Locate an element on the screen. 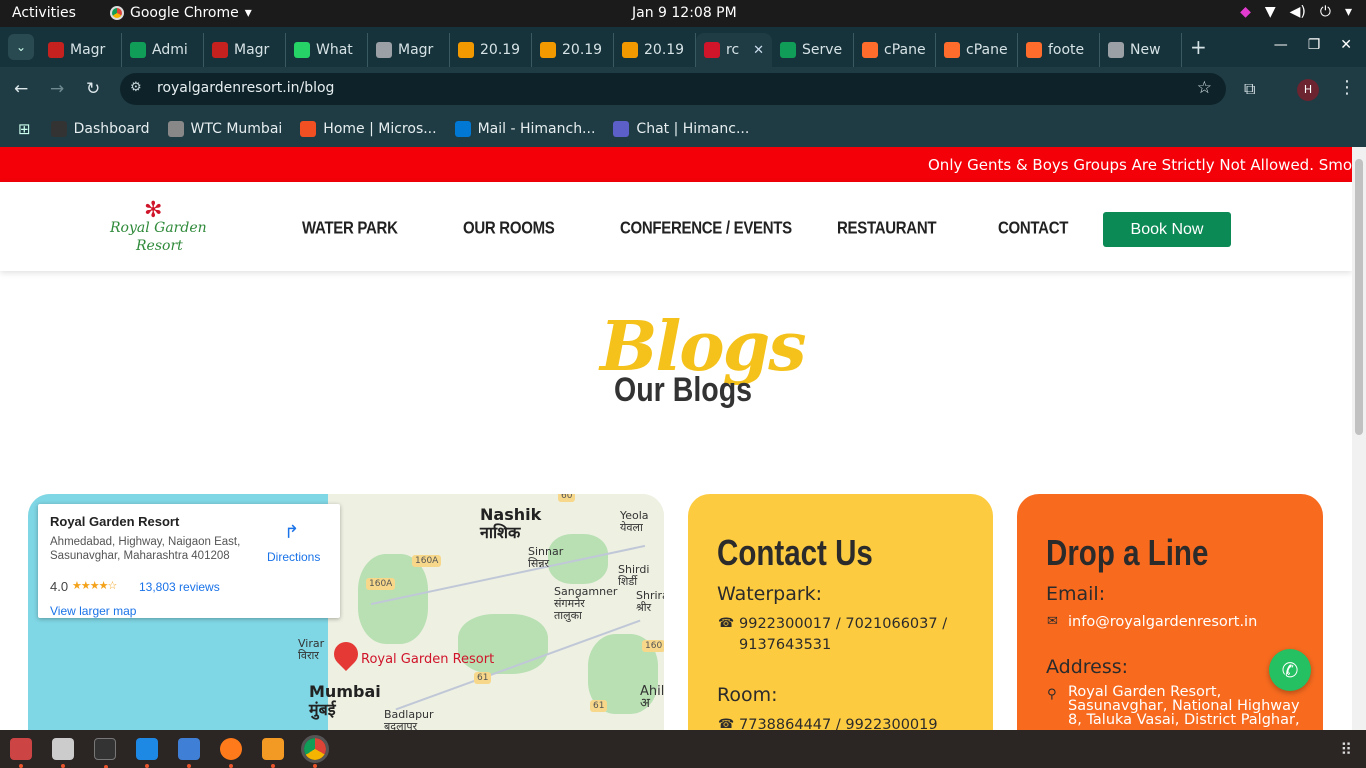  bookmark-item: Dashboard is located at coordinates (100, 129).